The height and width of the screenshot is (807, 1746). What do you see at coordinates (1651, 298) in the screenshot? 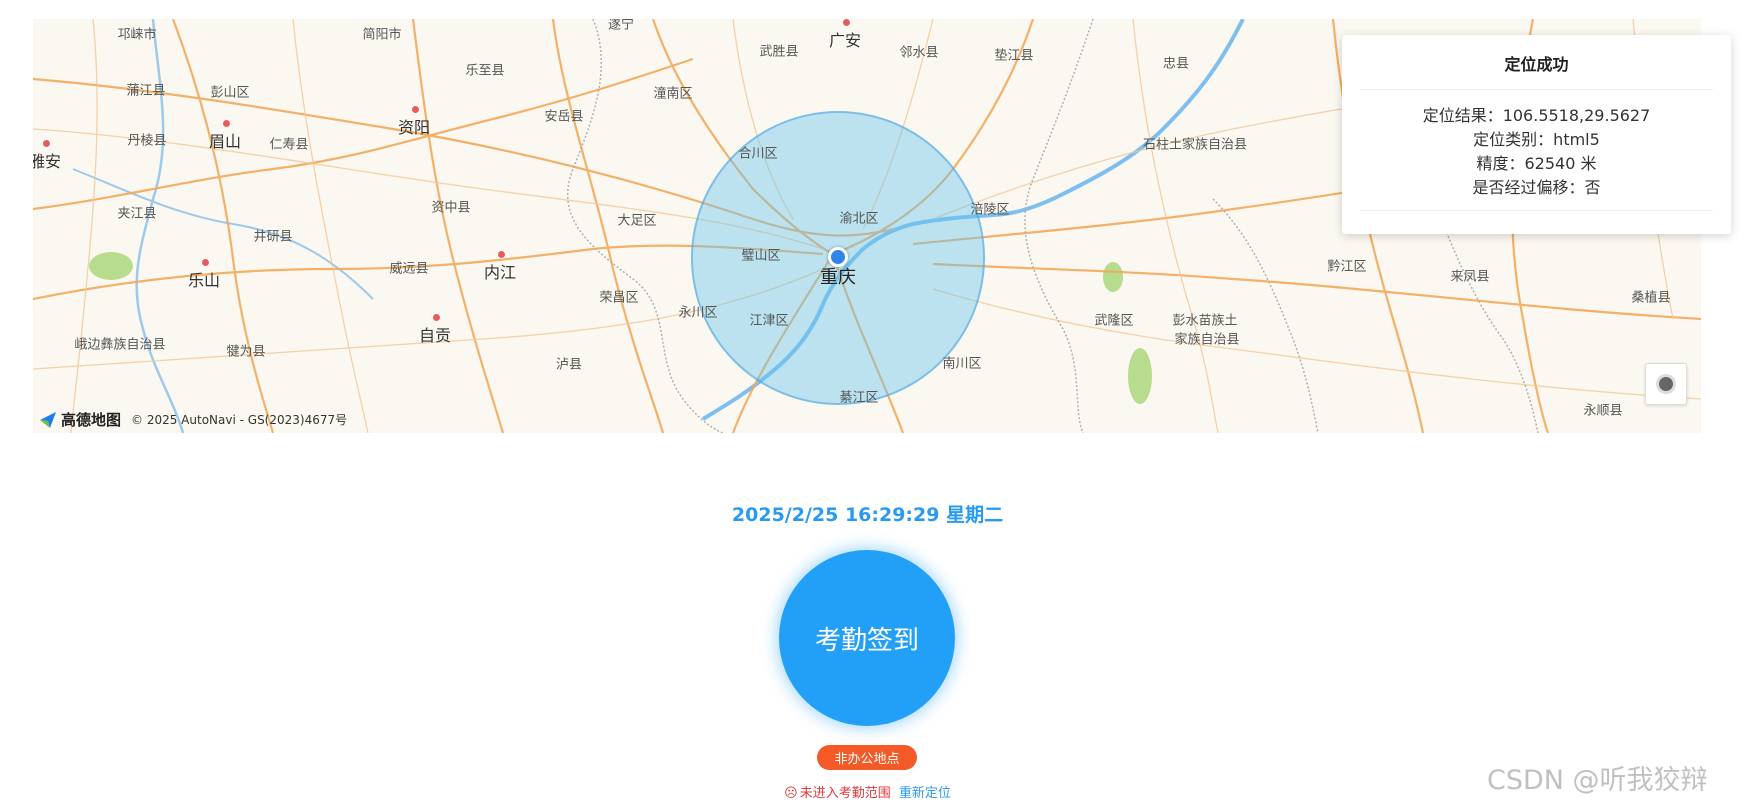
I see `map-place-label: 桑植县` at bounding box center [1651, 298].